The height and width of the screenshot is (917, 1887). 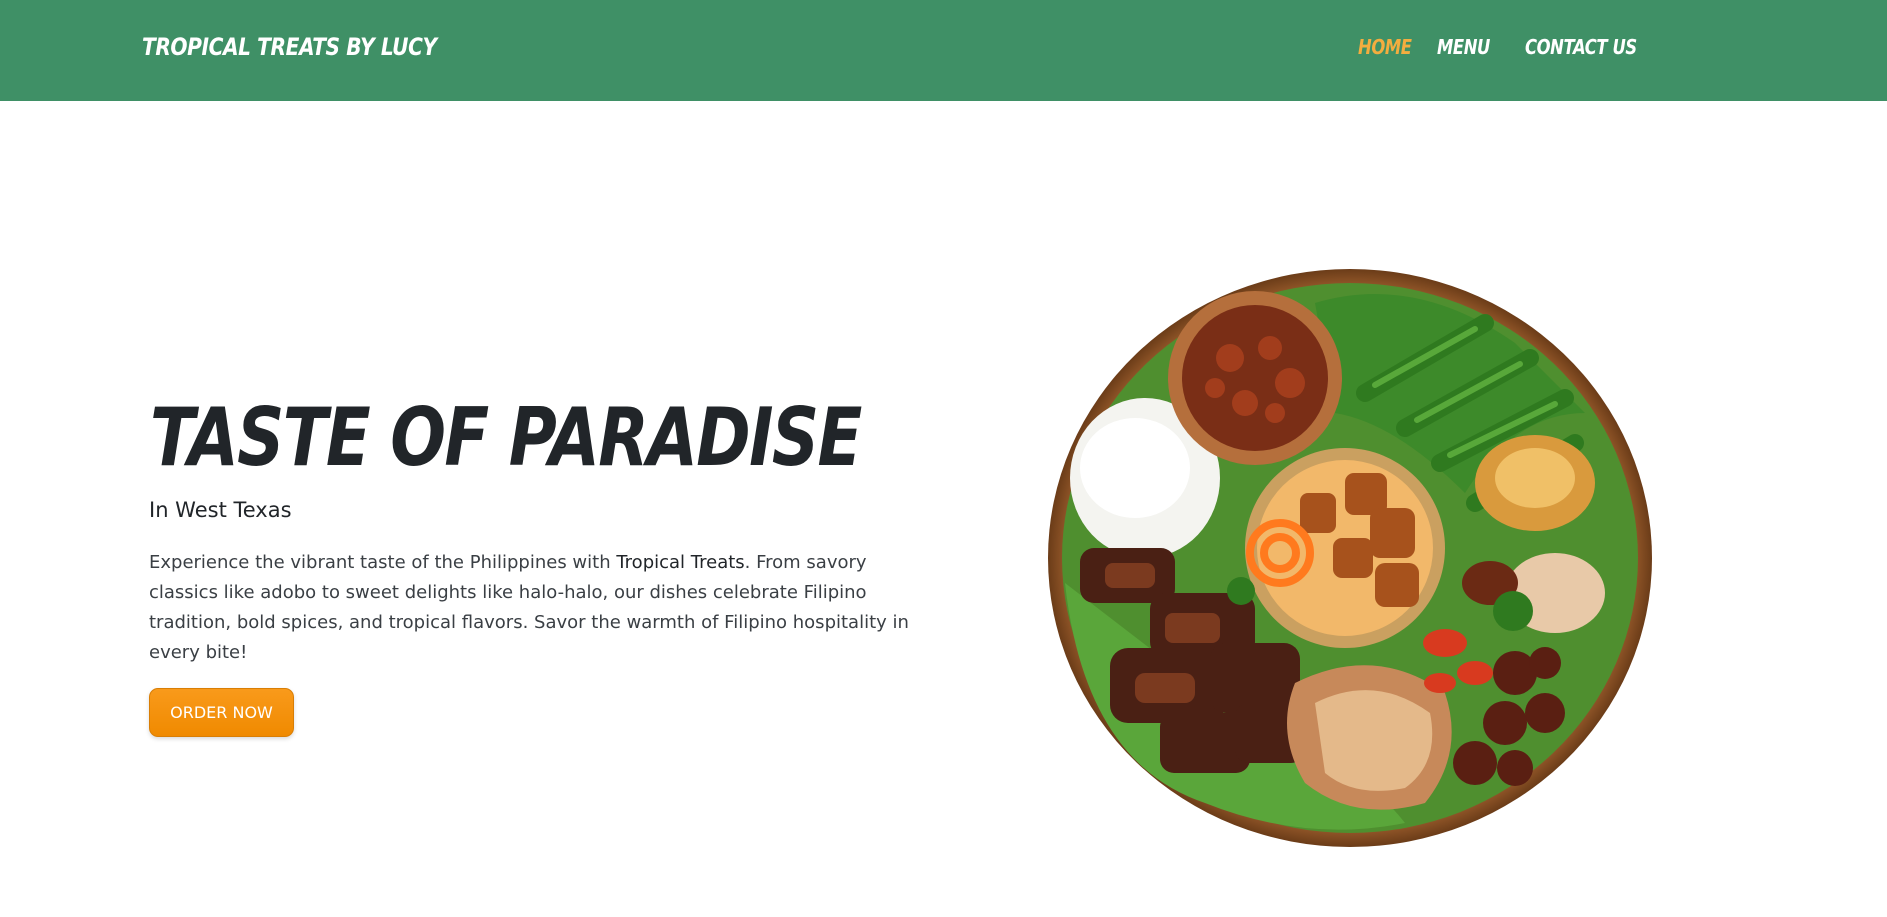 I want to click on nav-item-home: HOME, so click(x=1385, y=47).